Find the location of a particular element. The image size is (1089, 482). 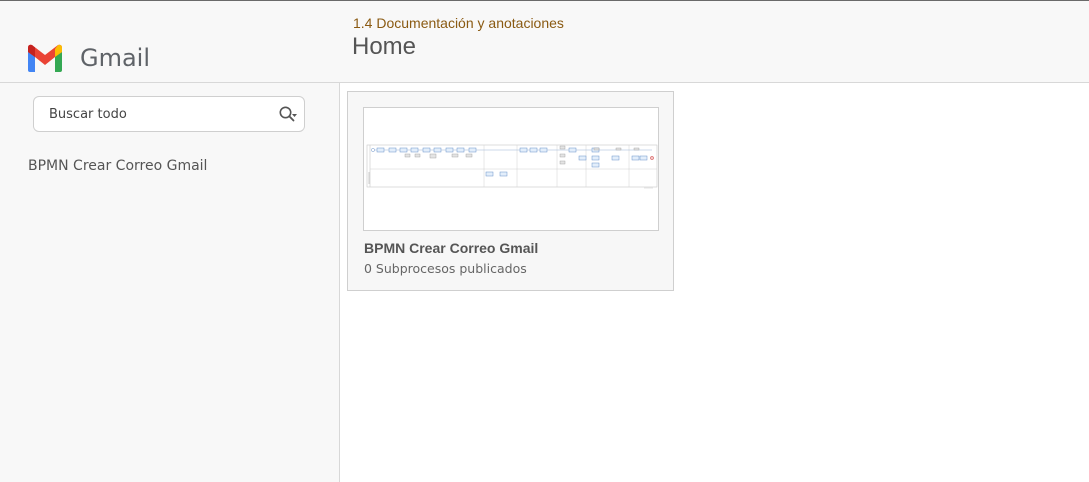

logo: Gmail is located at coordinates (88, 58).